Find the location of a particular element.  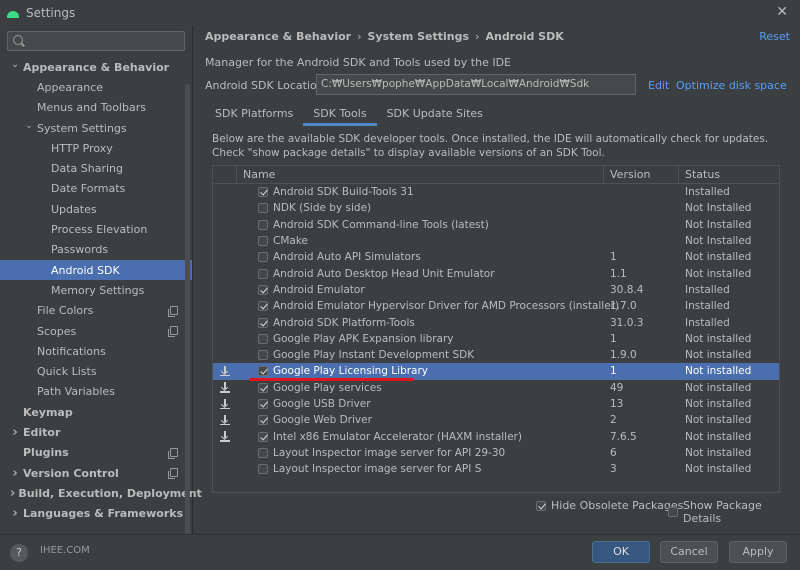

sidebar-item: Android SDK is located at coordinates (96, 270).